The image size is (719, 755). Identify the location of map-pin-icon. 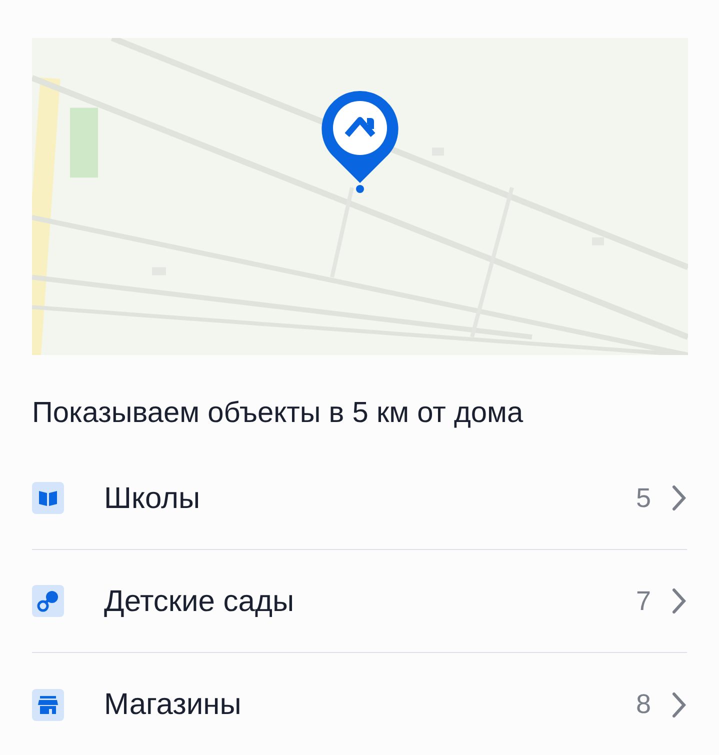
(360, 141).